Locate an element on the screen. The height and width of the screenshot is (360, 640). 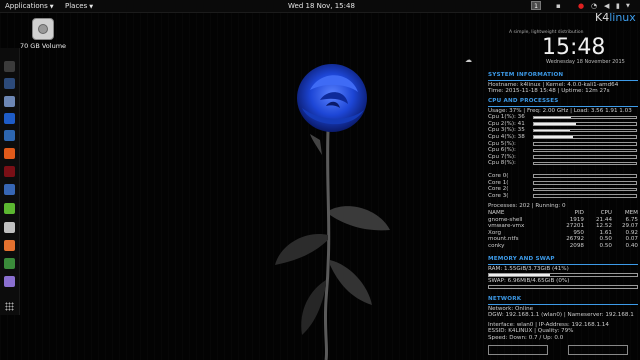
battery-icon: ▮ is located at coordinates (618, 6).